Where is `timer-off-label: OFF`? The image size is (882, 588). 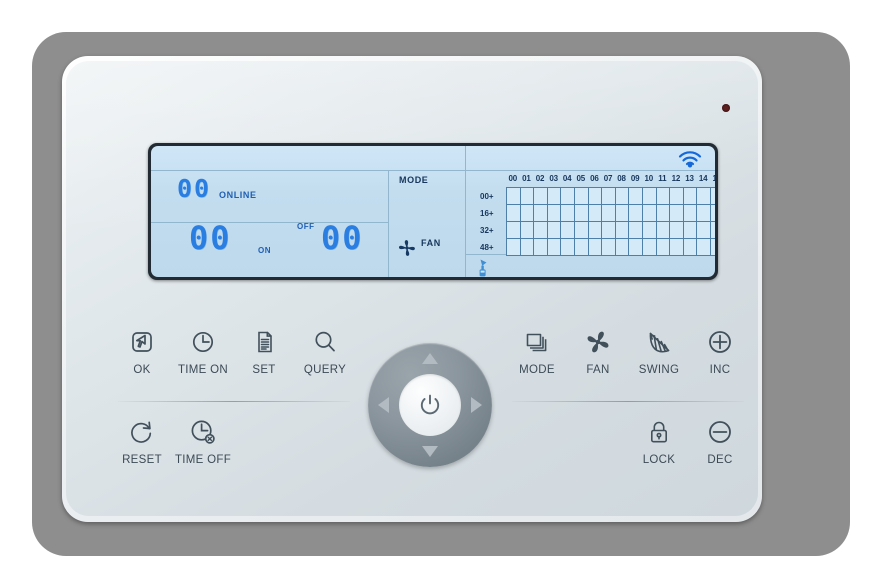 timer-off-label: OFF is located at coordinates (306, 226).